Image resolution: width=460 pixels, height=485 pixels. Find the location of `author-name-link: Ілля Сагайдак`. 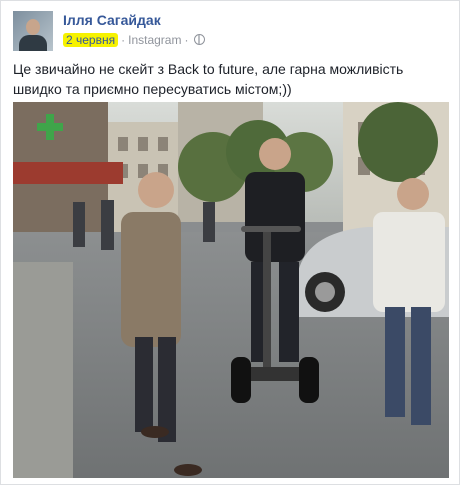

author-name-link: Ілля Сагайдак is located at coordinates (112, 20).